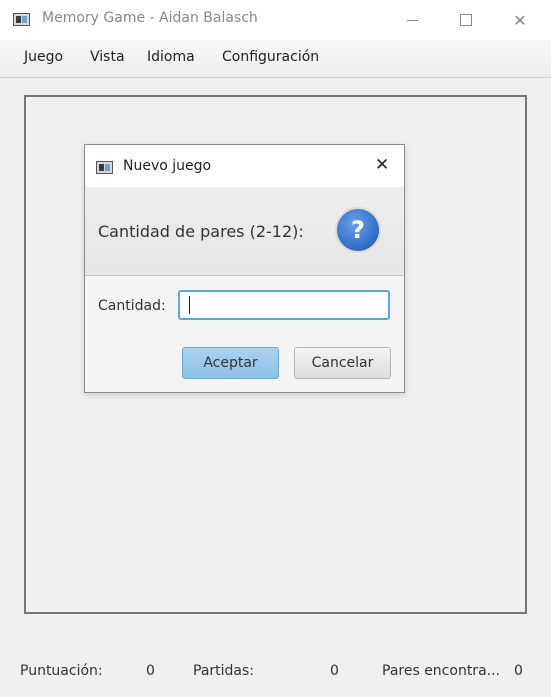 This screenshot has width=551, height=697. I want to click on window-title: Memory Game - Aidan Balasch, so click(150, 18).